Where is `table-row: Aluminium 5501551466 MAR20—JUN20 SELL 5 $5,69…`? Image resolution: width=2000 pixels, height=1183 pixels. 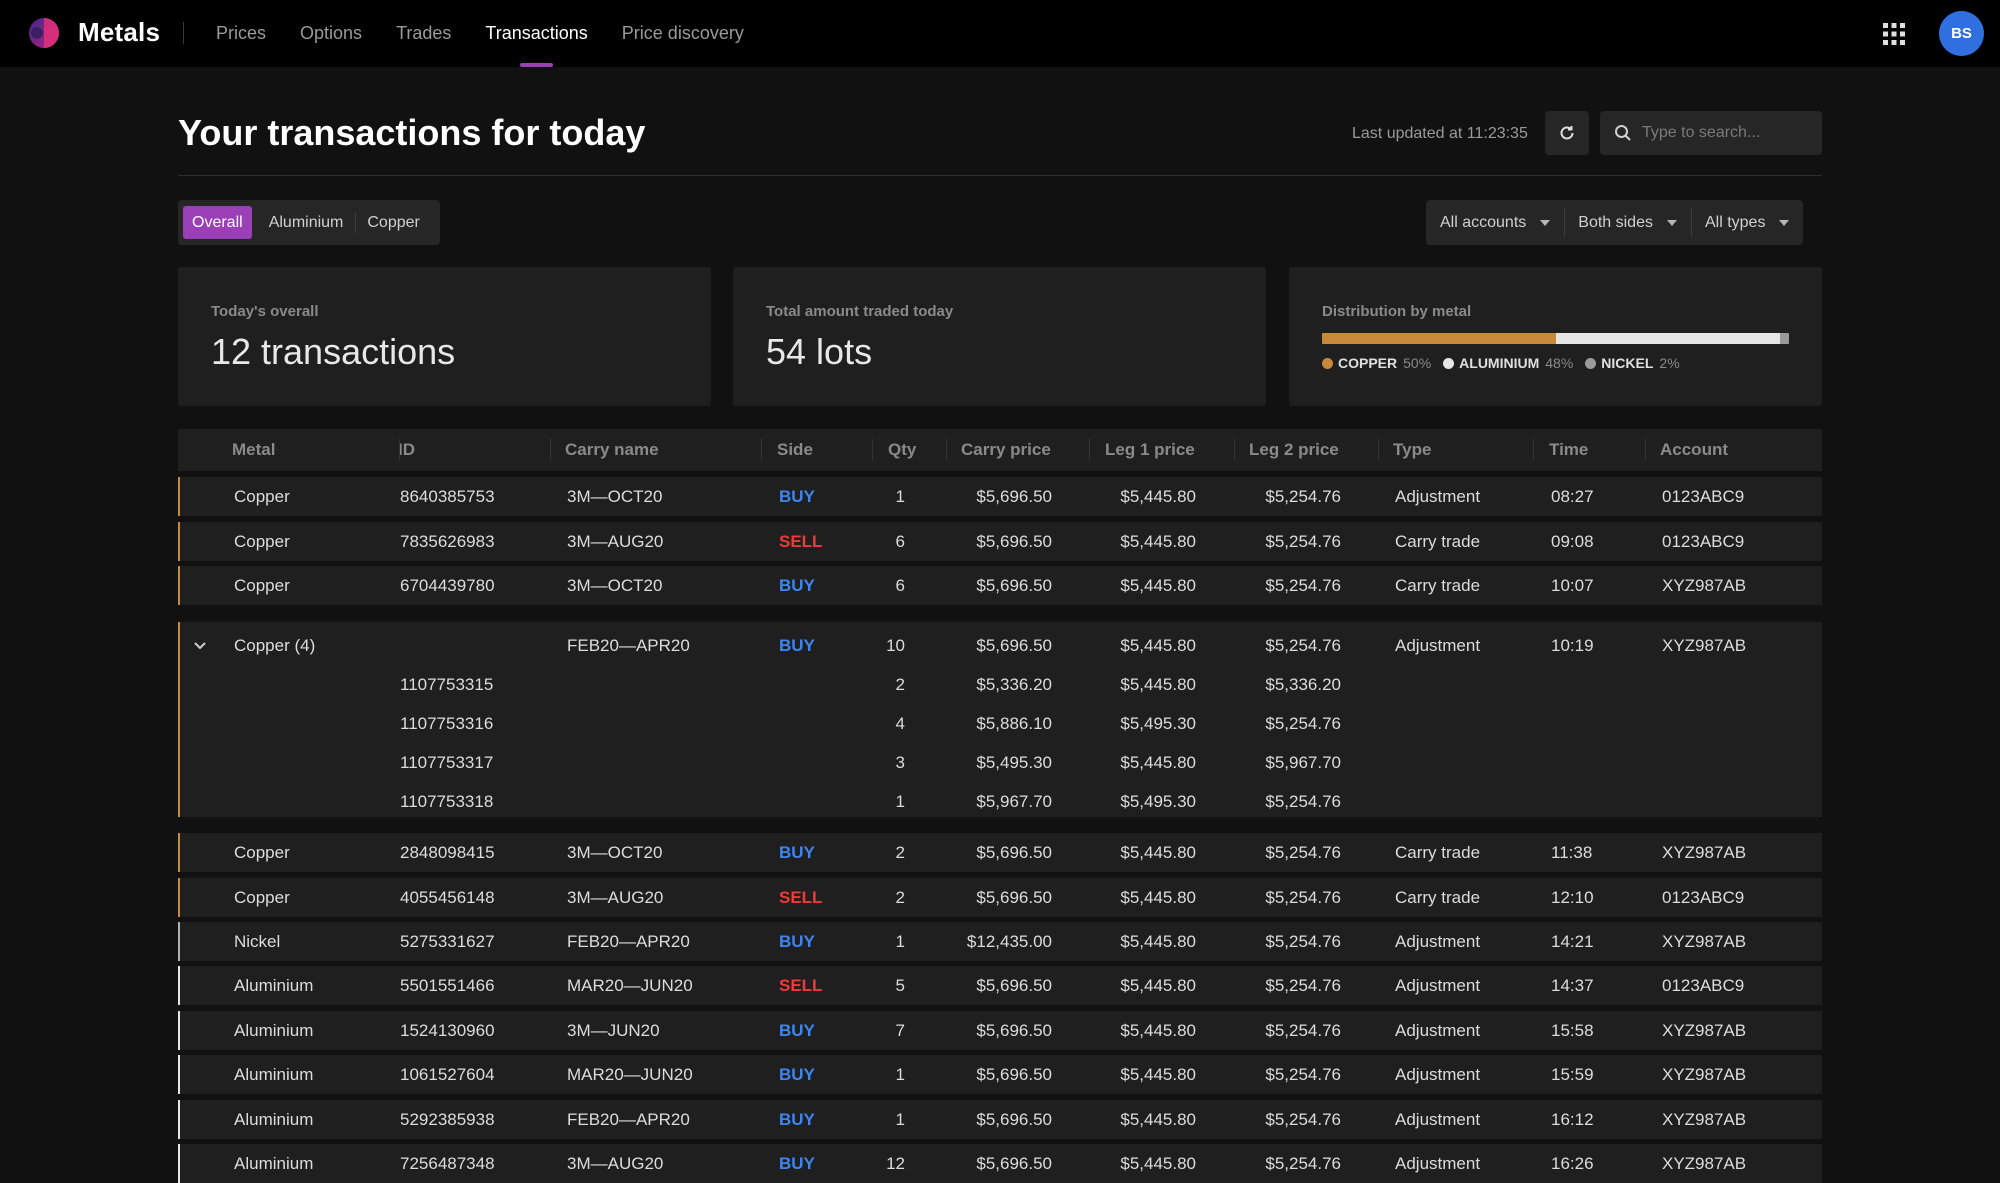
table-row: Aluminium 5501551466 MAR20—JUN20 SELL 5 $5,69… is located at coordinates (1000, 985).